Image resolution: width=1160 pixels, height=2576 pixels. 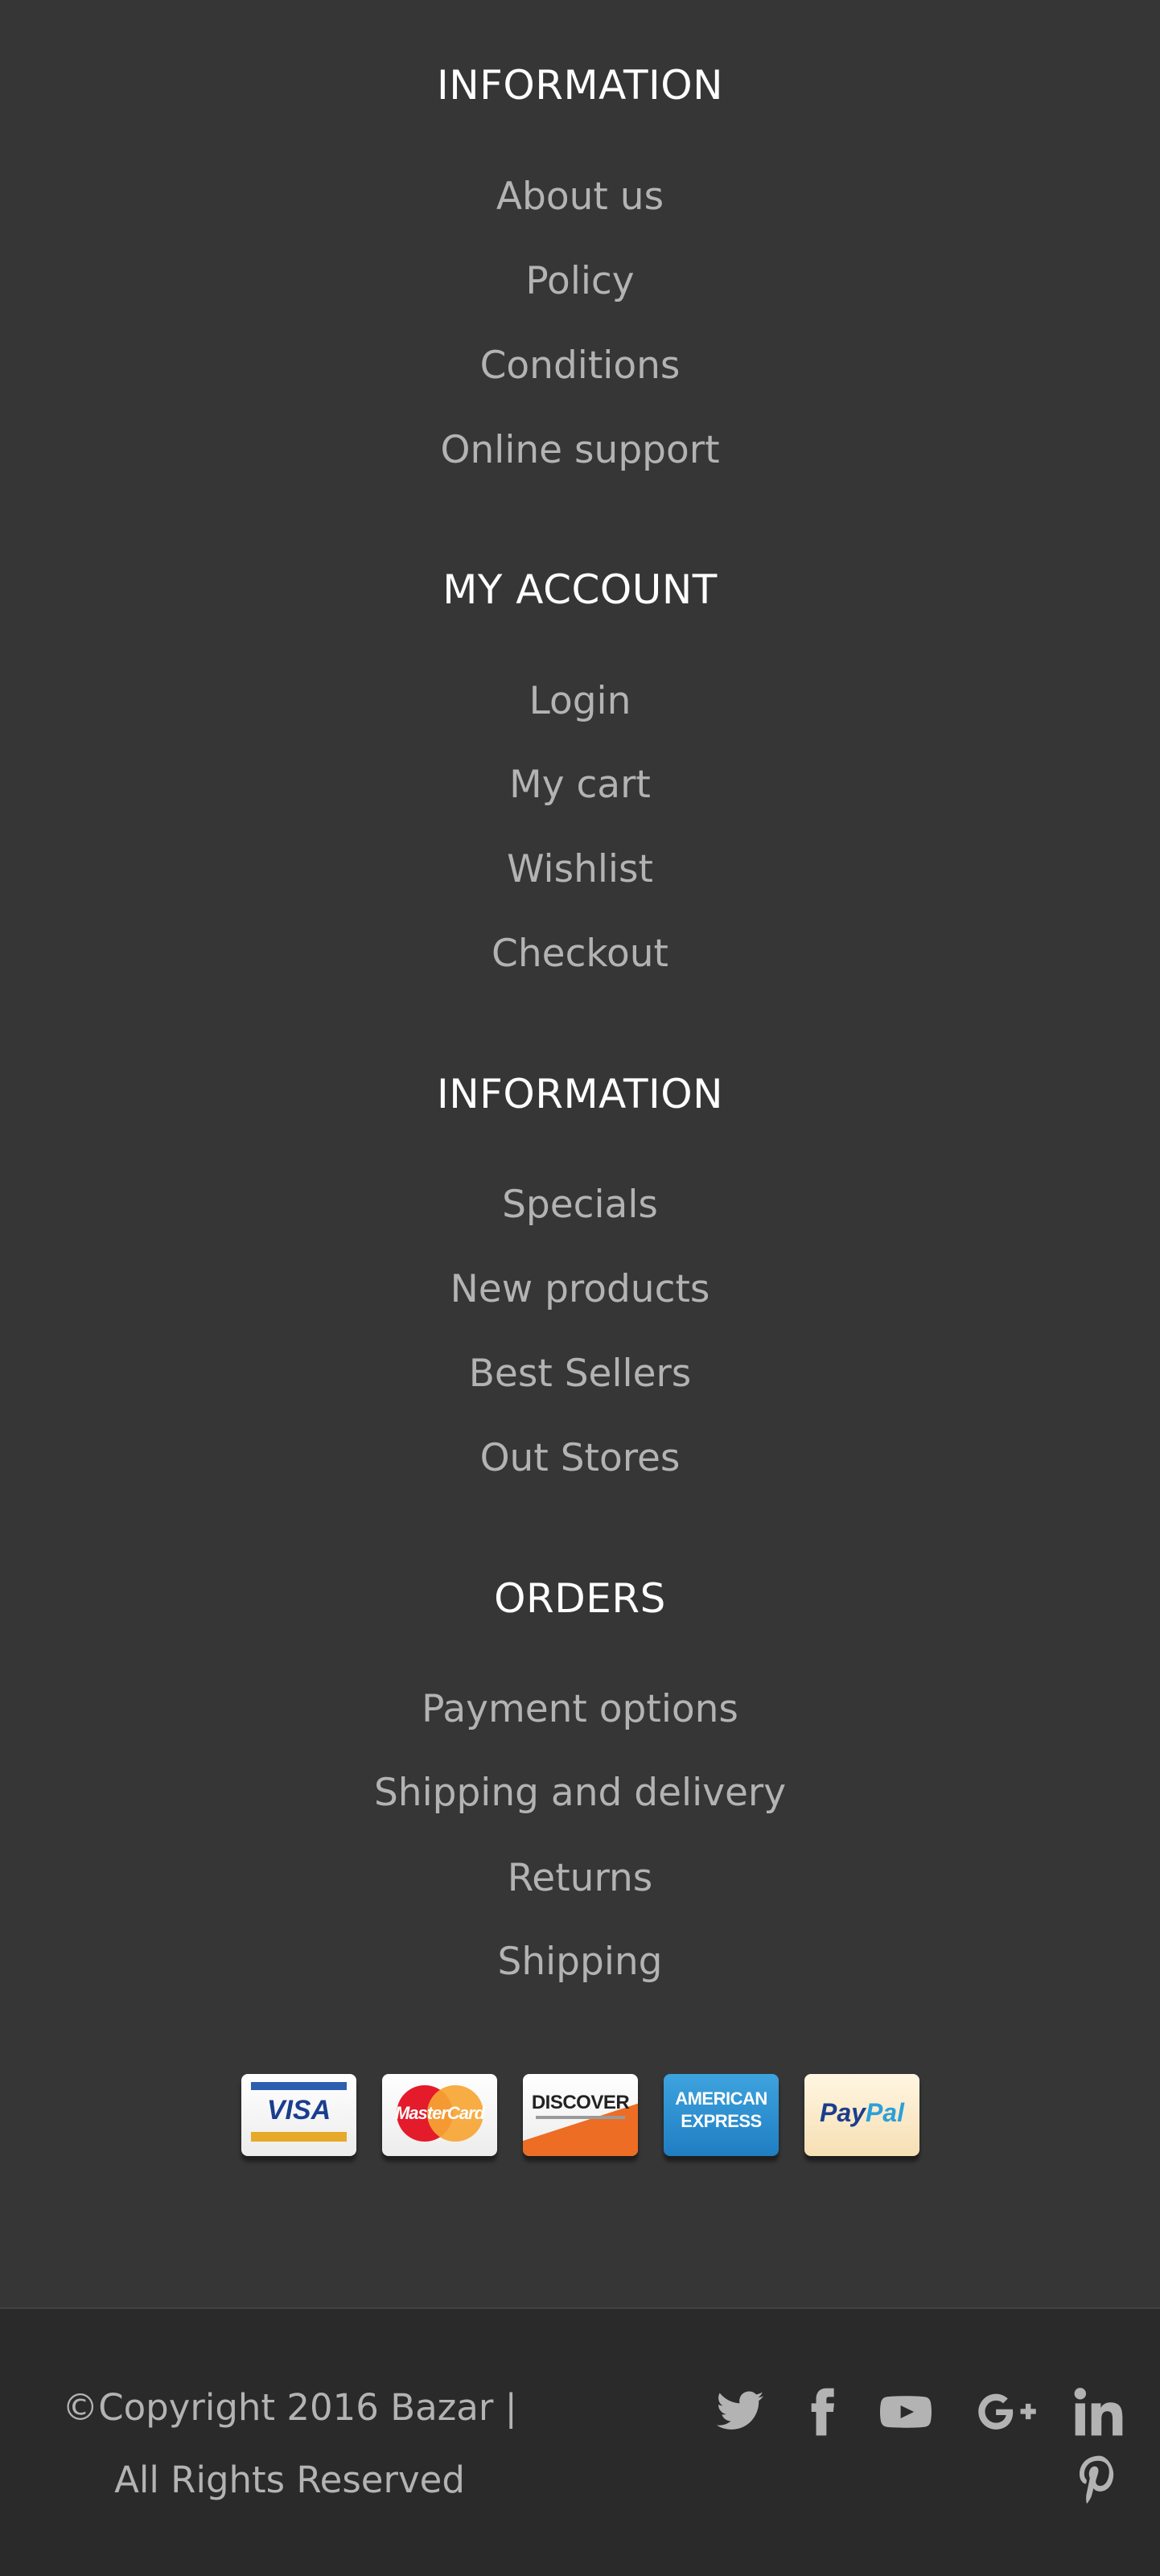 I want to click on link-new-products: New products, so click(x=580, y=1289).